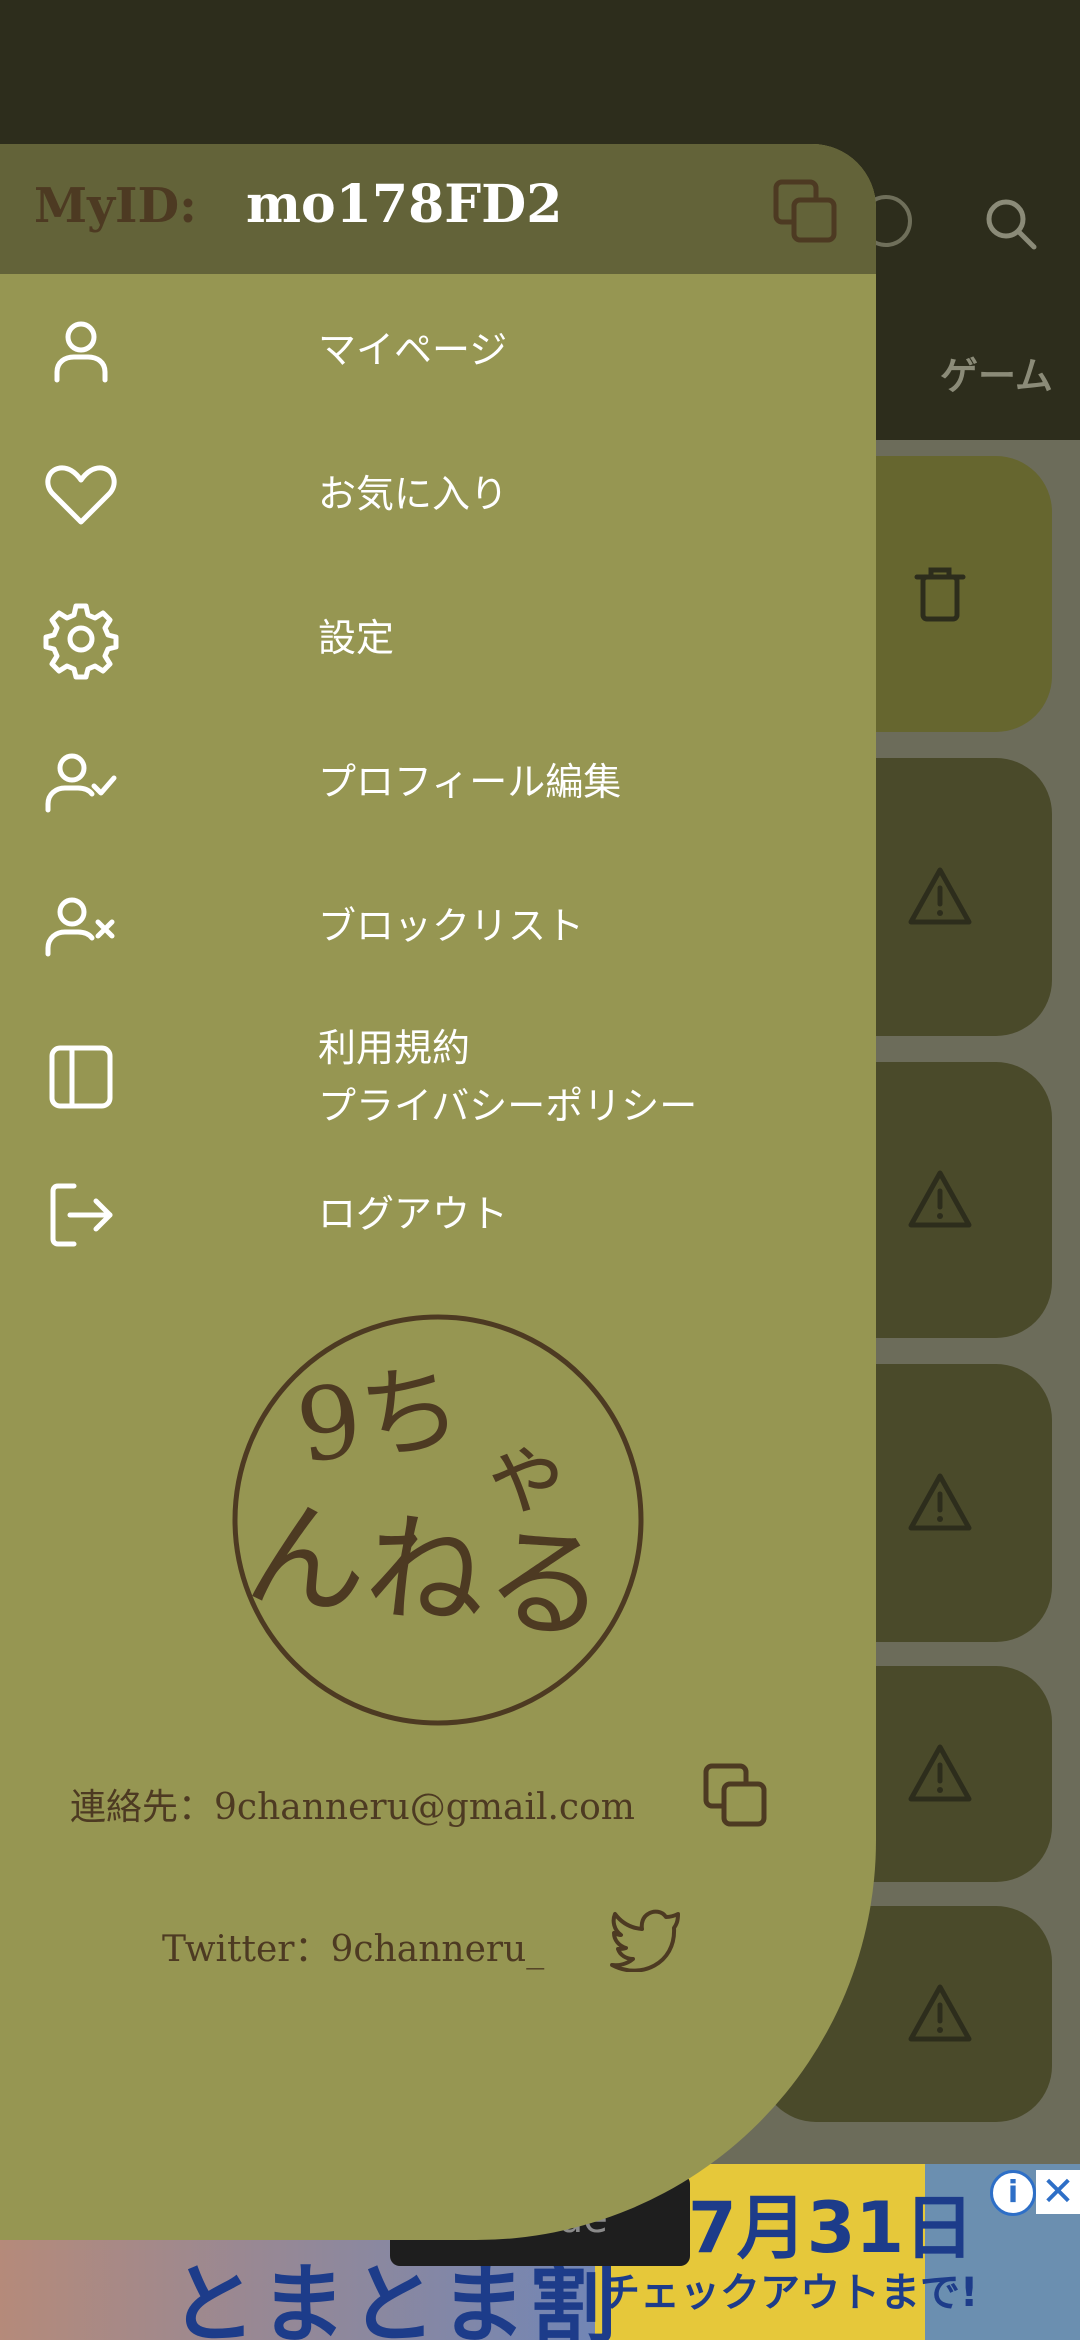  Describe the element at coordinates (81, 641) in the screenshot. I see `gear-icon` at that location.